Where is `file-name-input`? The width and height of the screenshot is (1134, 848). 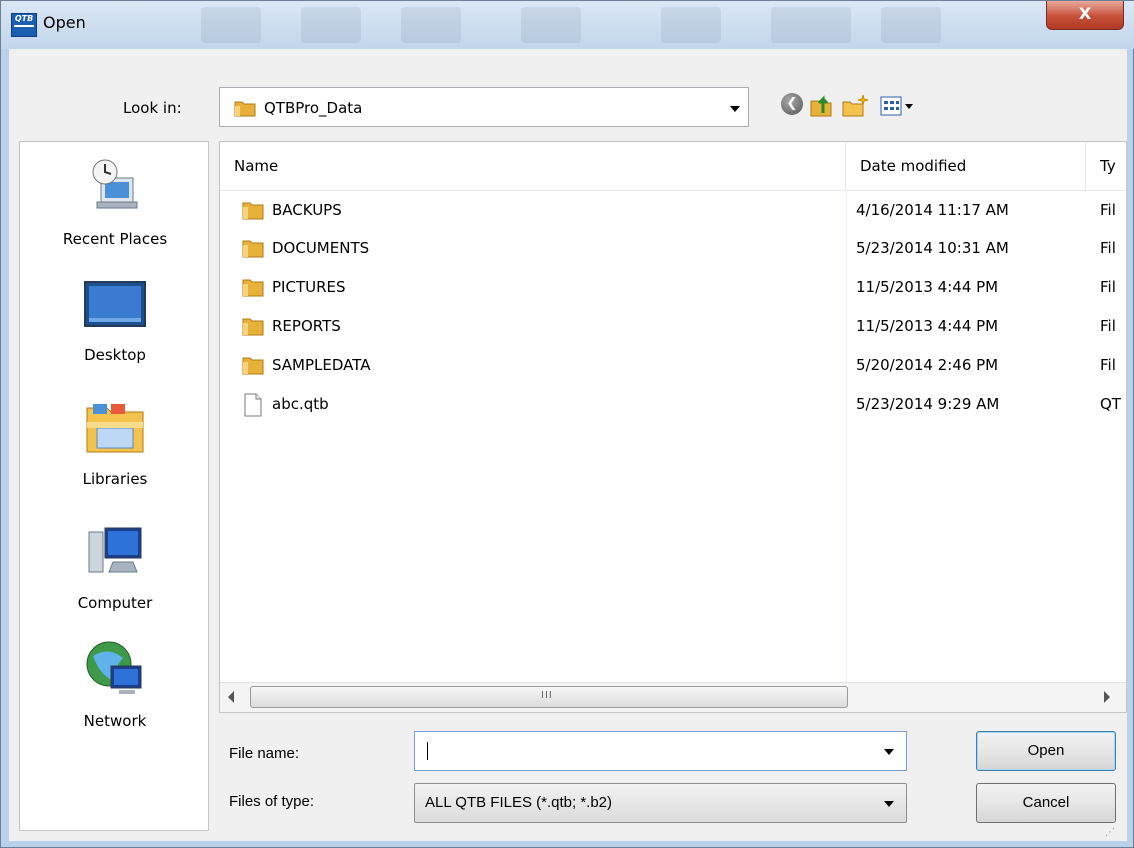 file-name-input is located at coordinates (660, 751).